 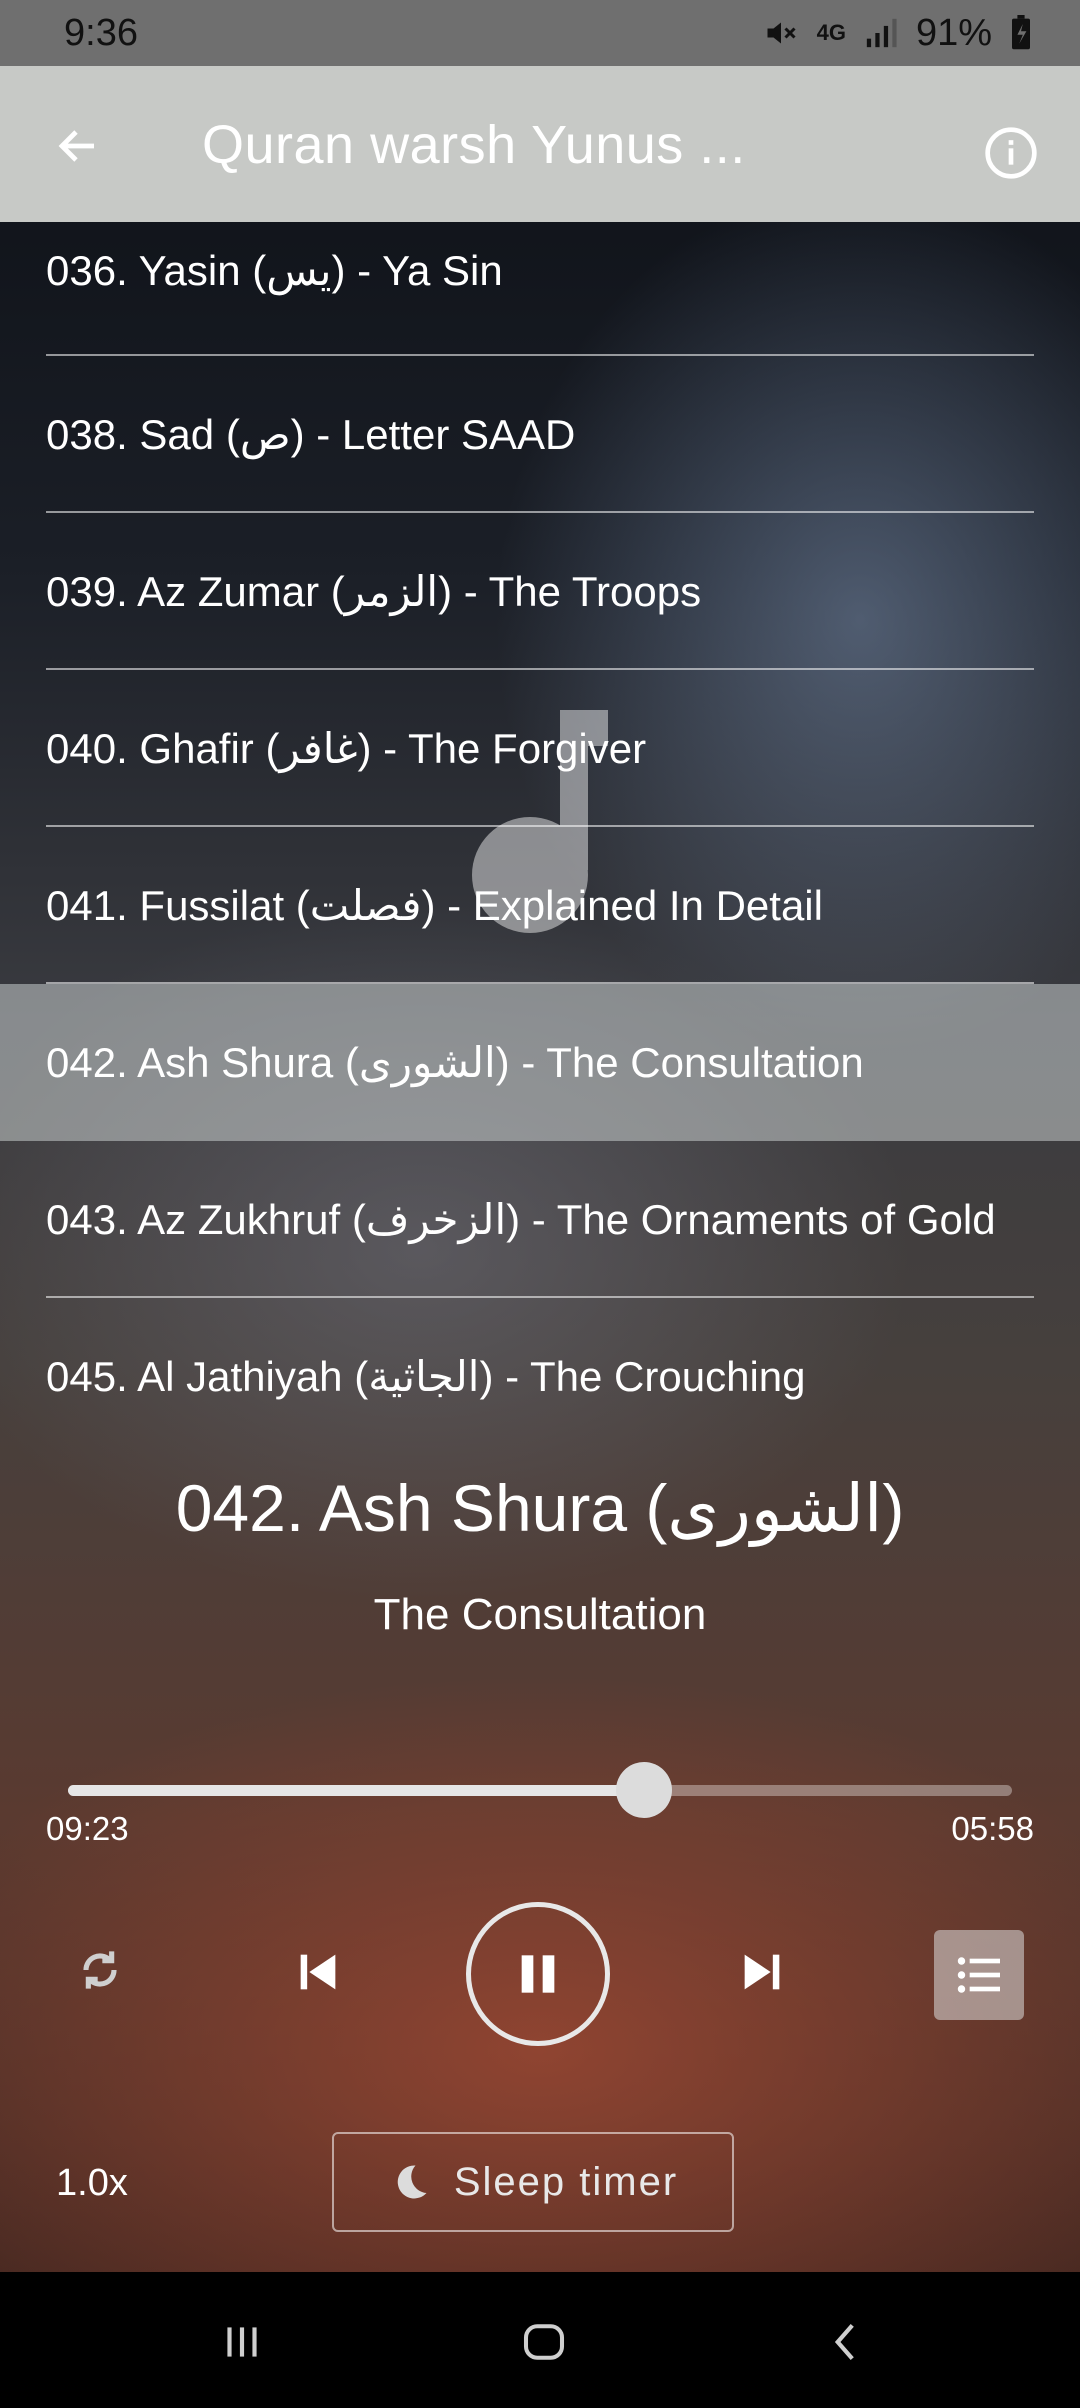 What do you see at coordinates (643, 1790) in the screenshot?
I see `seek-thumb` at bounding box center [643, 1790].